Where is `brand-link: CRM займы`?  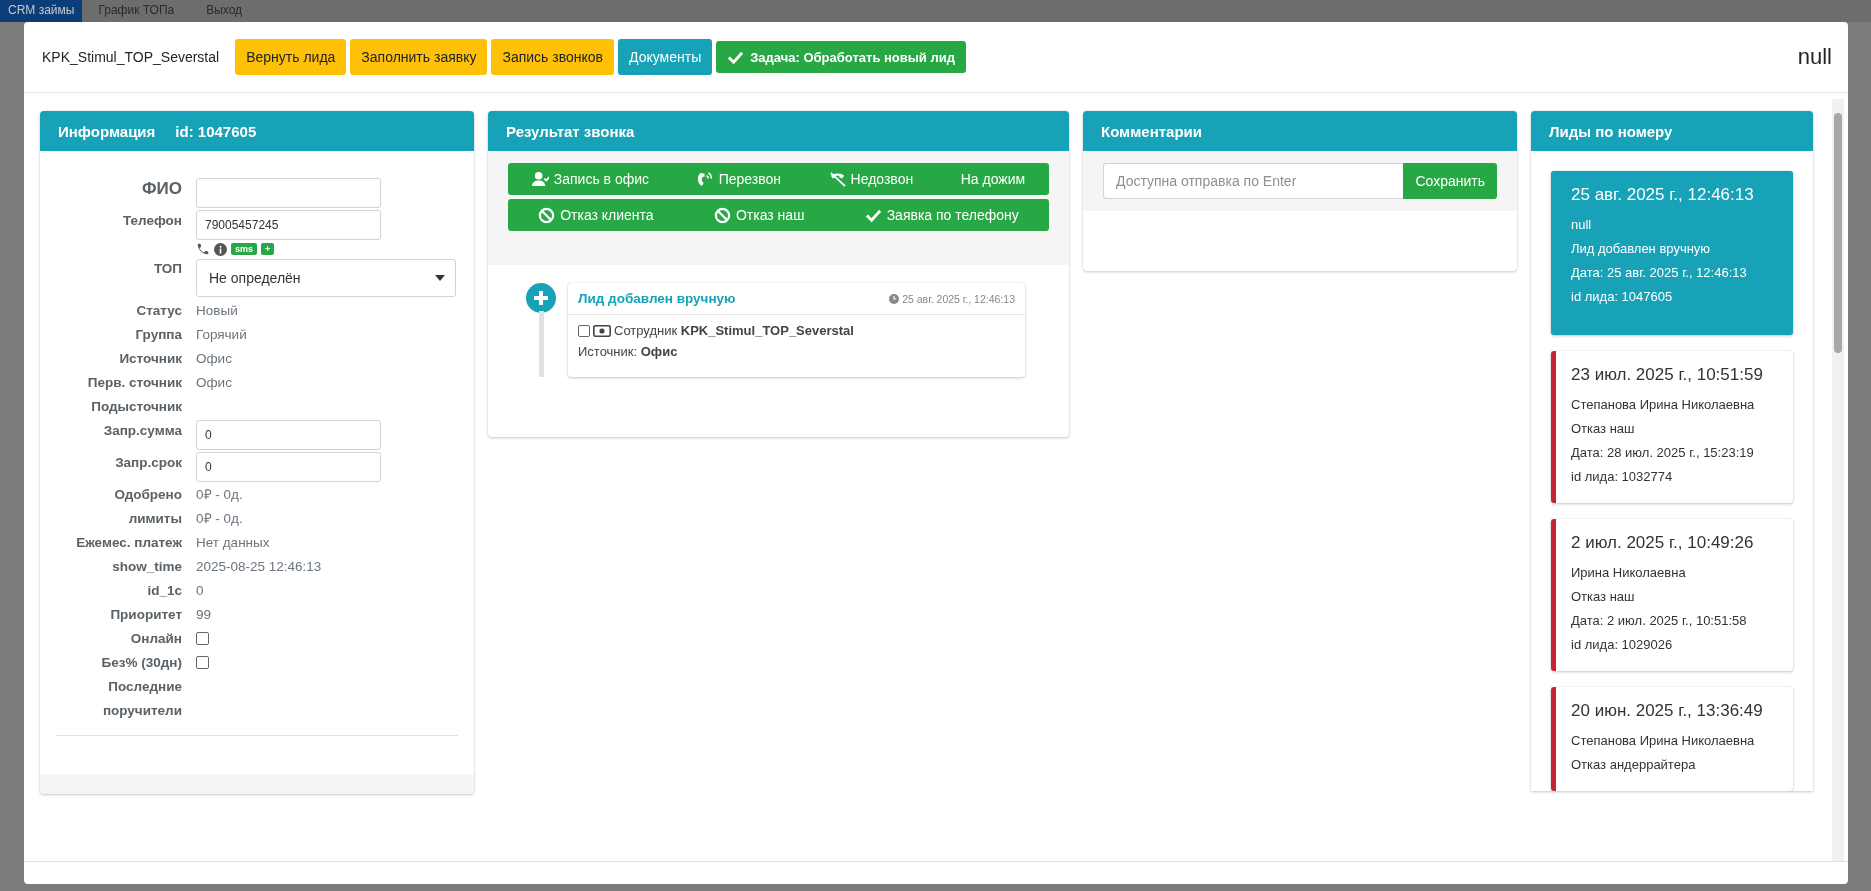
brand-link: CRM займы is located at coordinates (41, 11).